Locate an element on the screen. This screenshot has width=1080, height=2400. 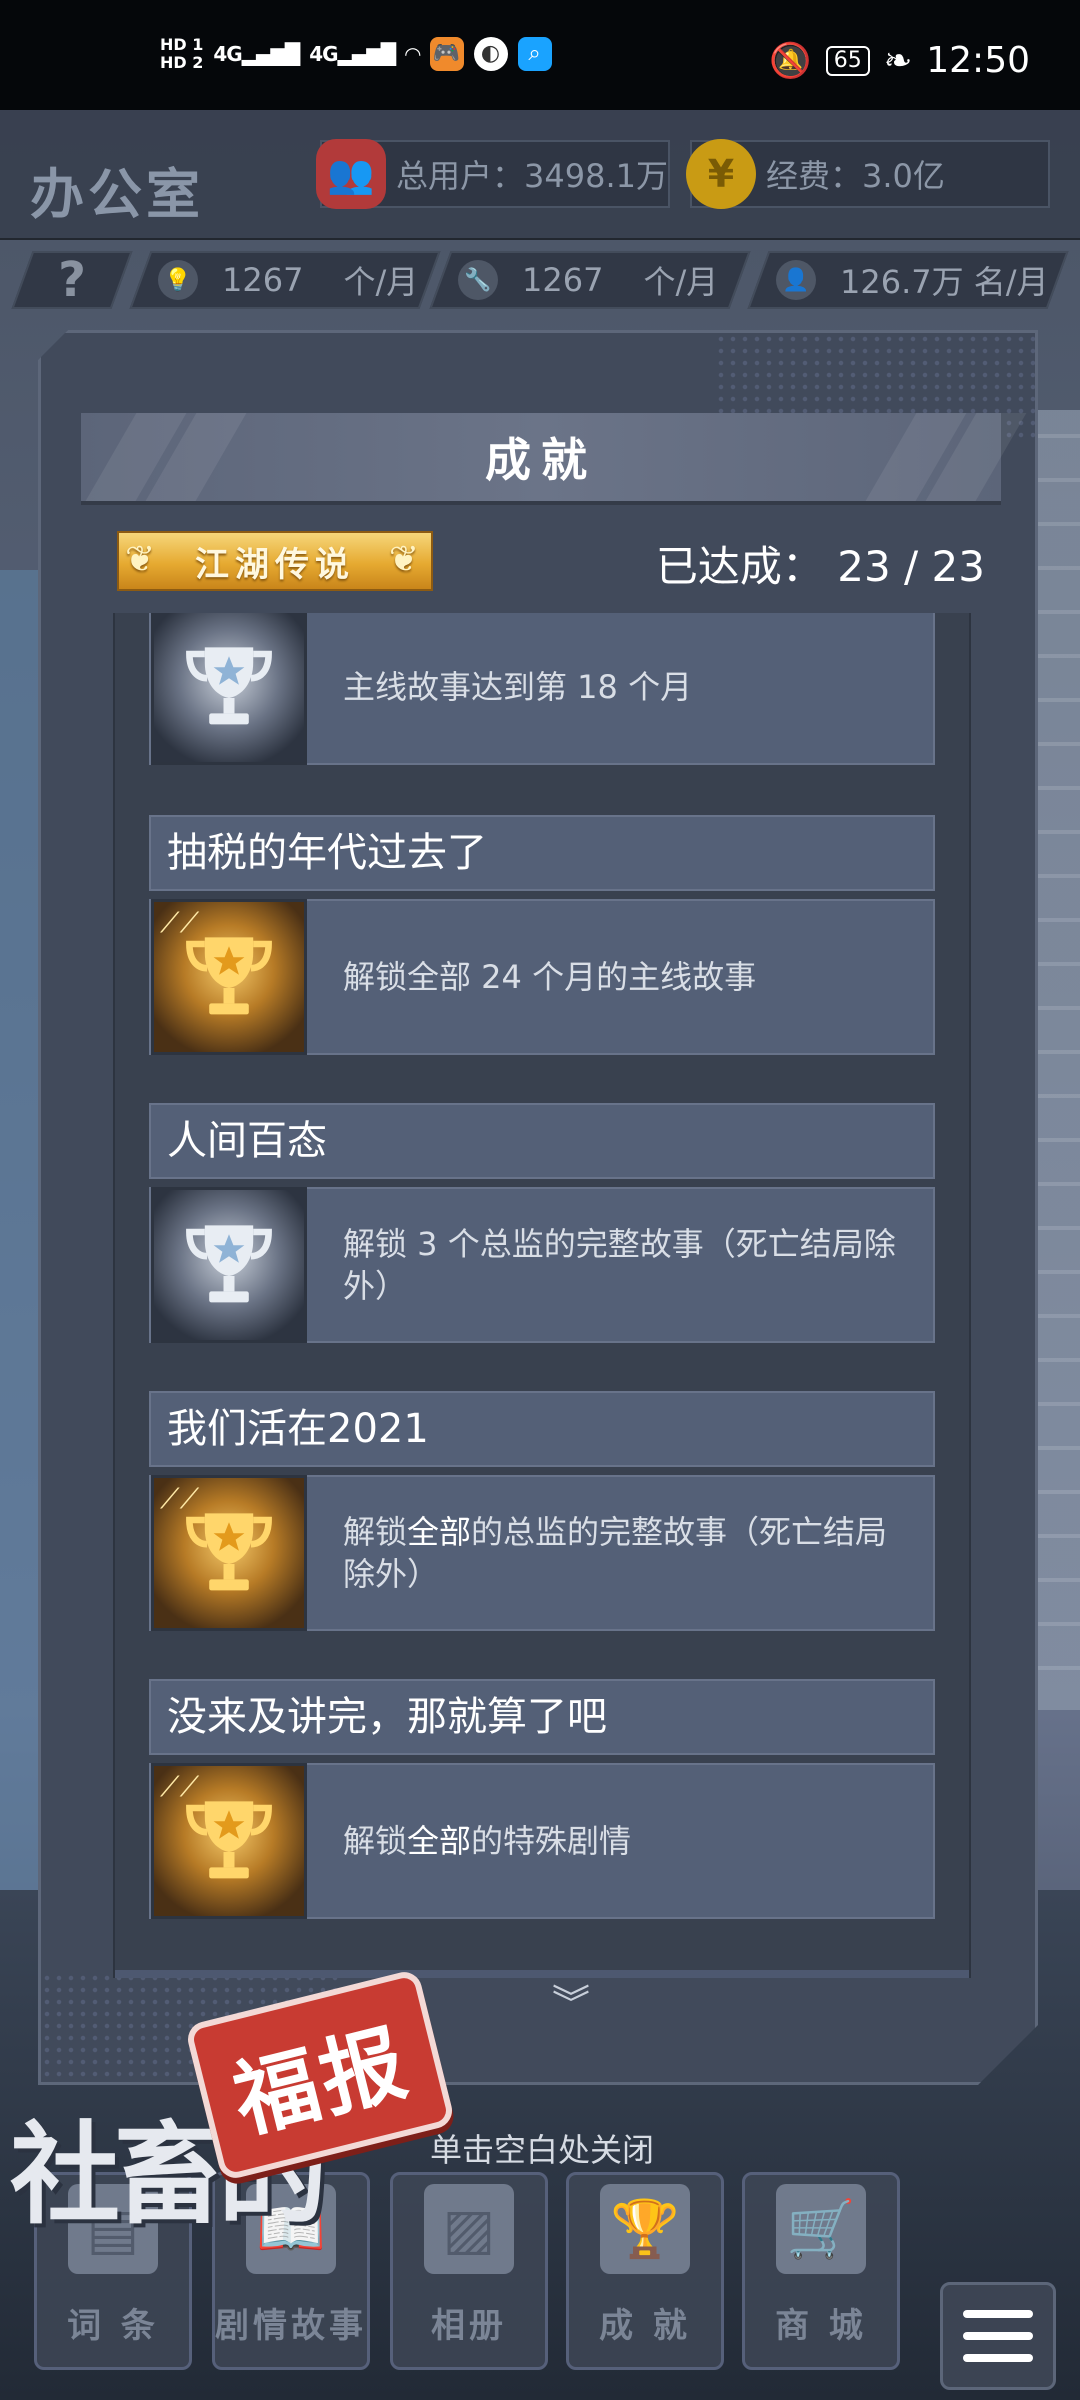
resource-tools-value: 1267 is located at coordinates (563, 280).